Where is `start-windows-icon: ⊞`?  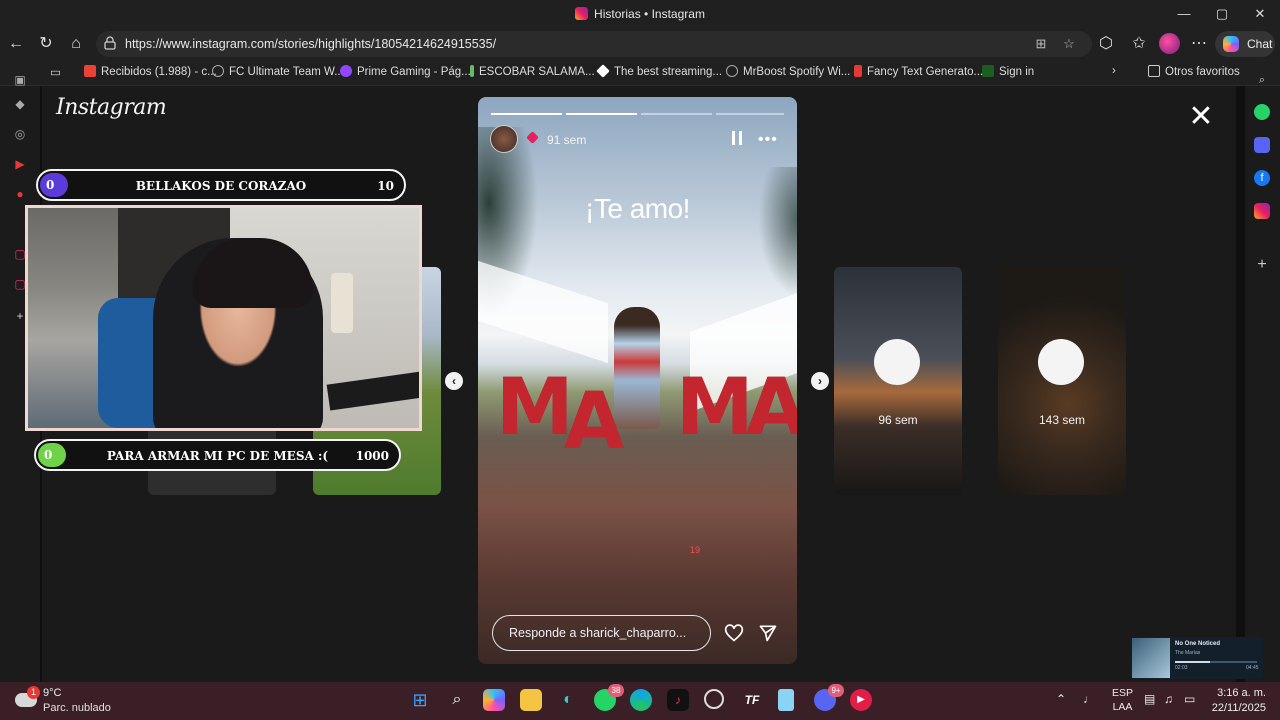 start-windows-icon: ⊞ is located at coordinates (420, 700).